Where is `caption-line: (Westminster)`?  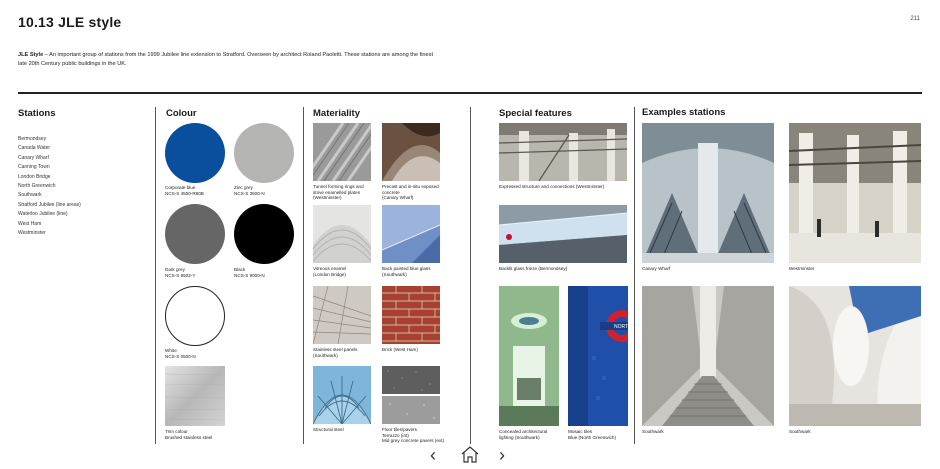 caption-line: (Westminster) is located at coordinates (327, 198).